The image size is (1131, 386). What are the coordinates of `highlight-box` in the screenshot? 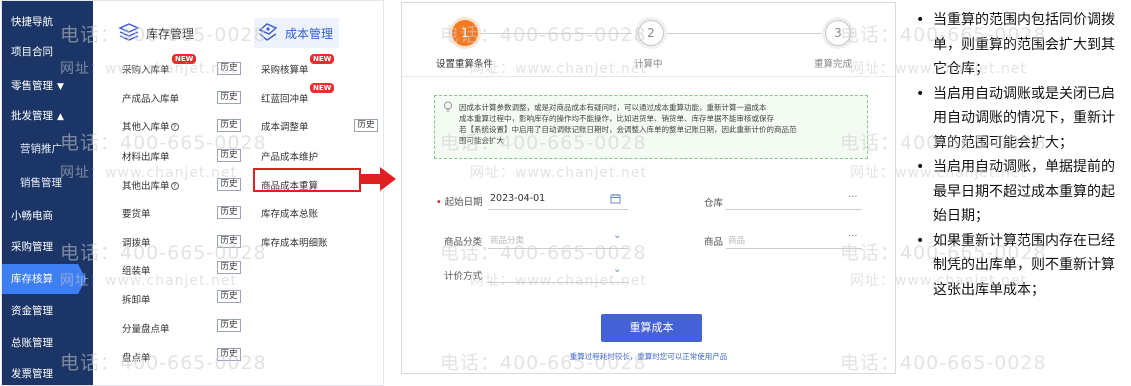 It's located at (307, 180).